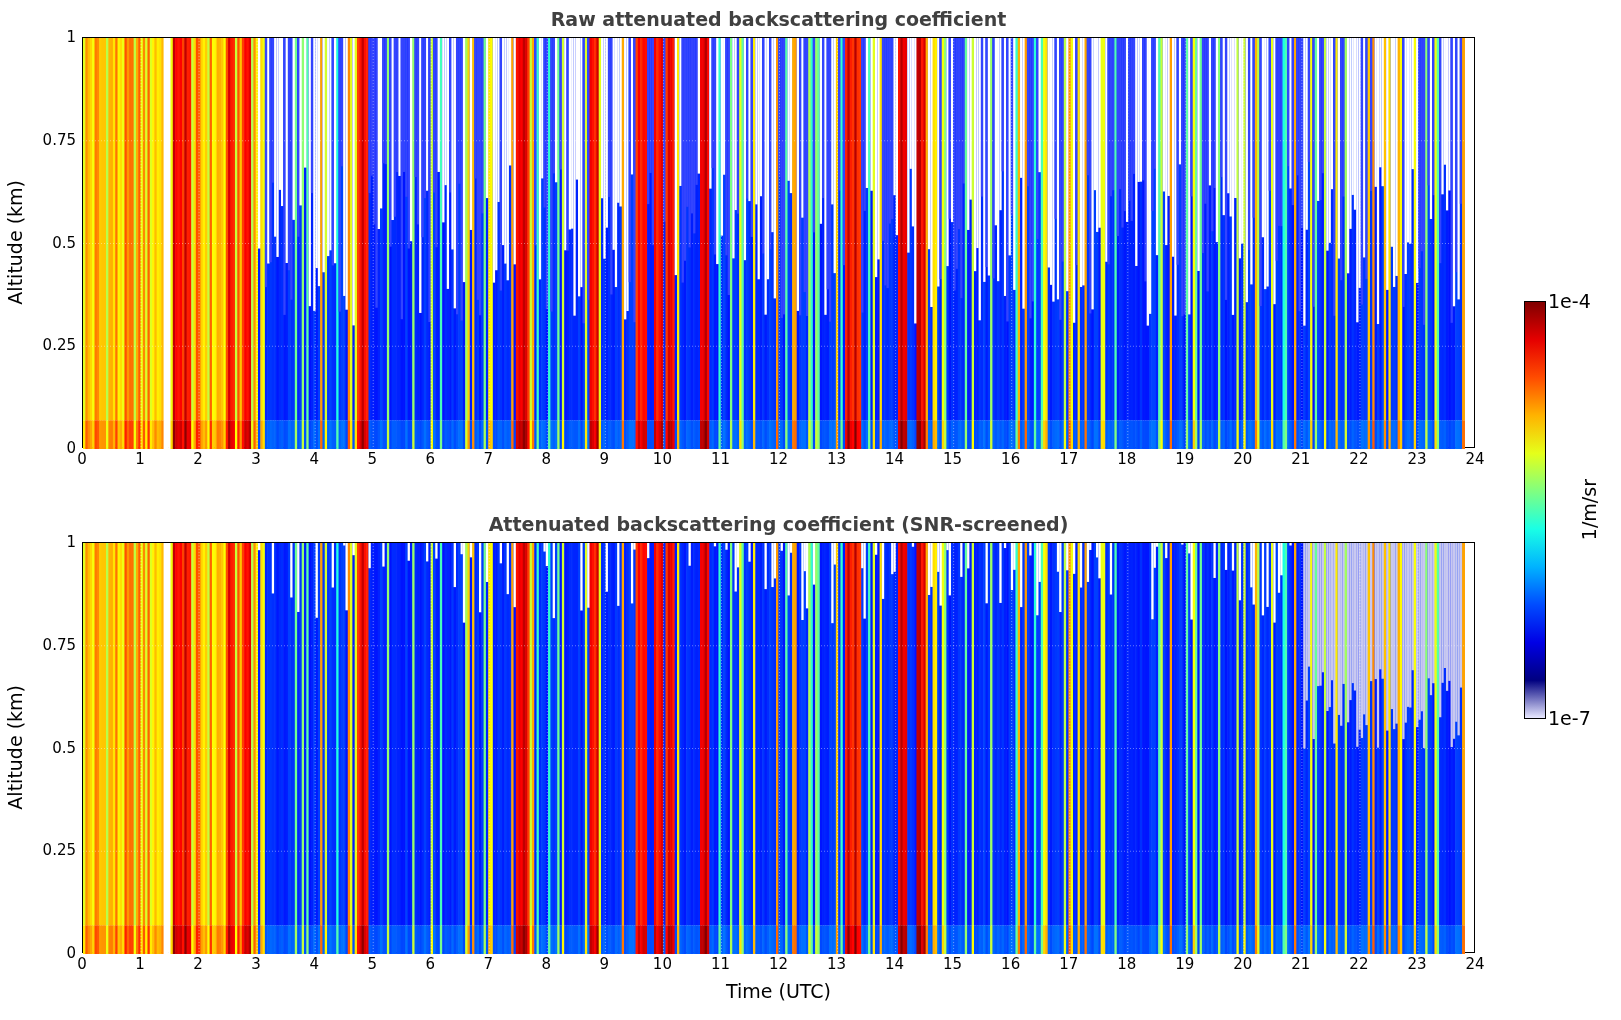 This screenshot has width=1621, height=1020. I want to click on plot-title: Raw attenuated backscattering coefficient, so click(778, 19).